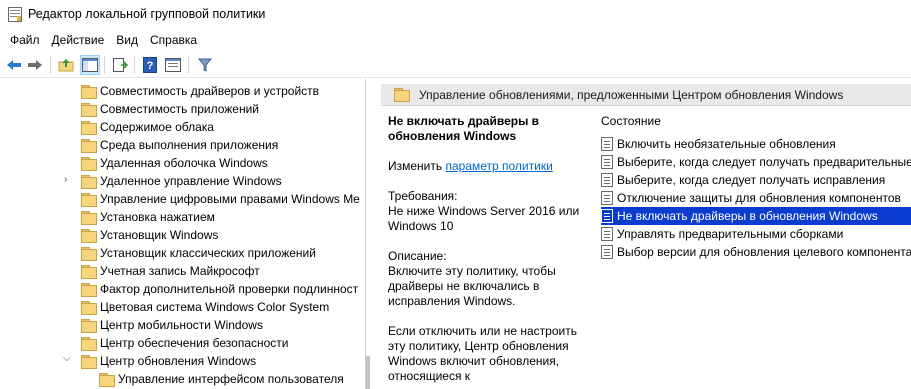  What do you see at coordinates (127, 40) in the screenshot?
I see `menu-view: Вид` at bounding box center [127, 40].